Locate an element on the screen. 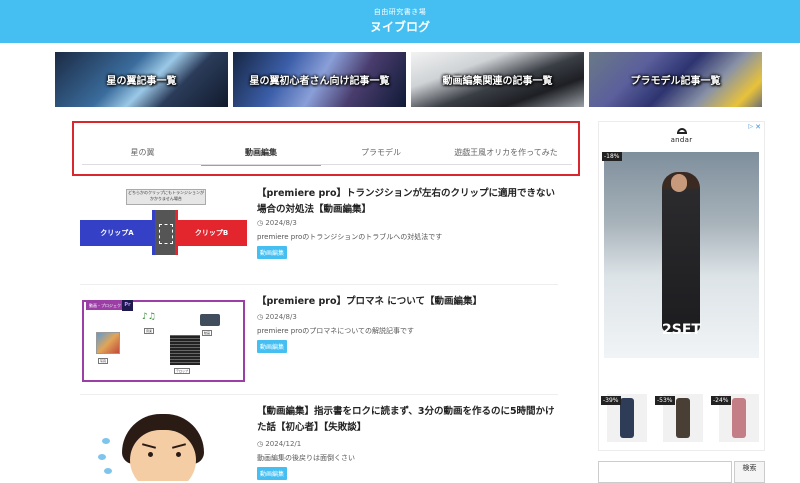 The height and width of the screenshot is (483, 800). ad-main-image: 2SET is located at coordinates (681, 255).